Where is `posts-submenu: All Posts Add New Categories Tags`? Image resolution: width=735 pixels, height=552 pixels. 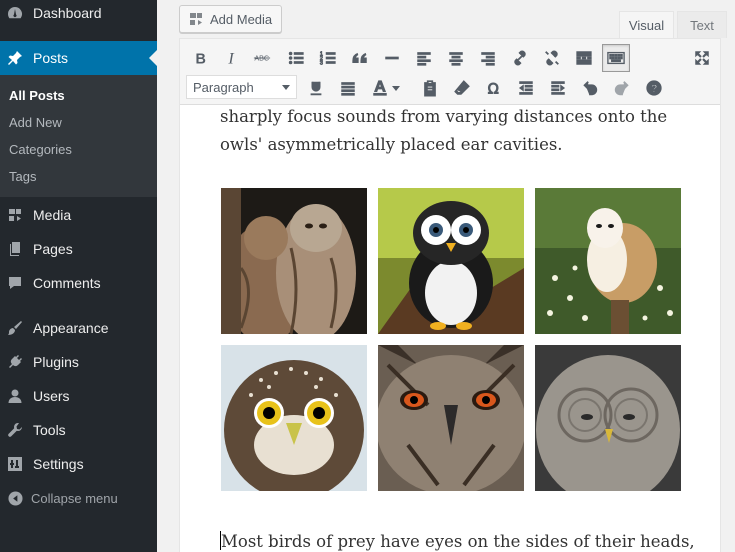
posts-submenu: All Posts Add New Categories Tags is located at coordinates (78, 136).